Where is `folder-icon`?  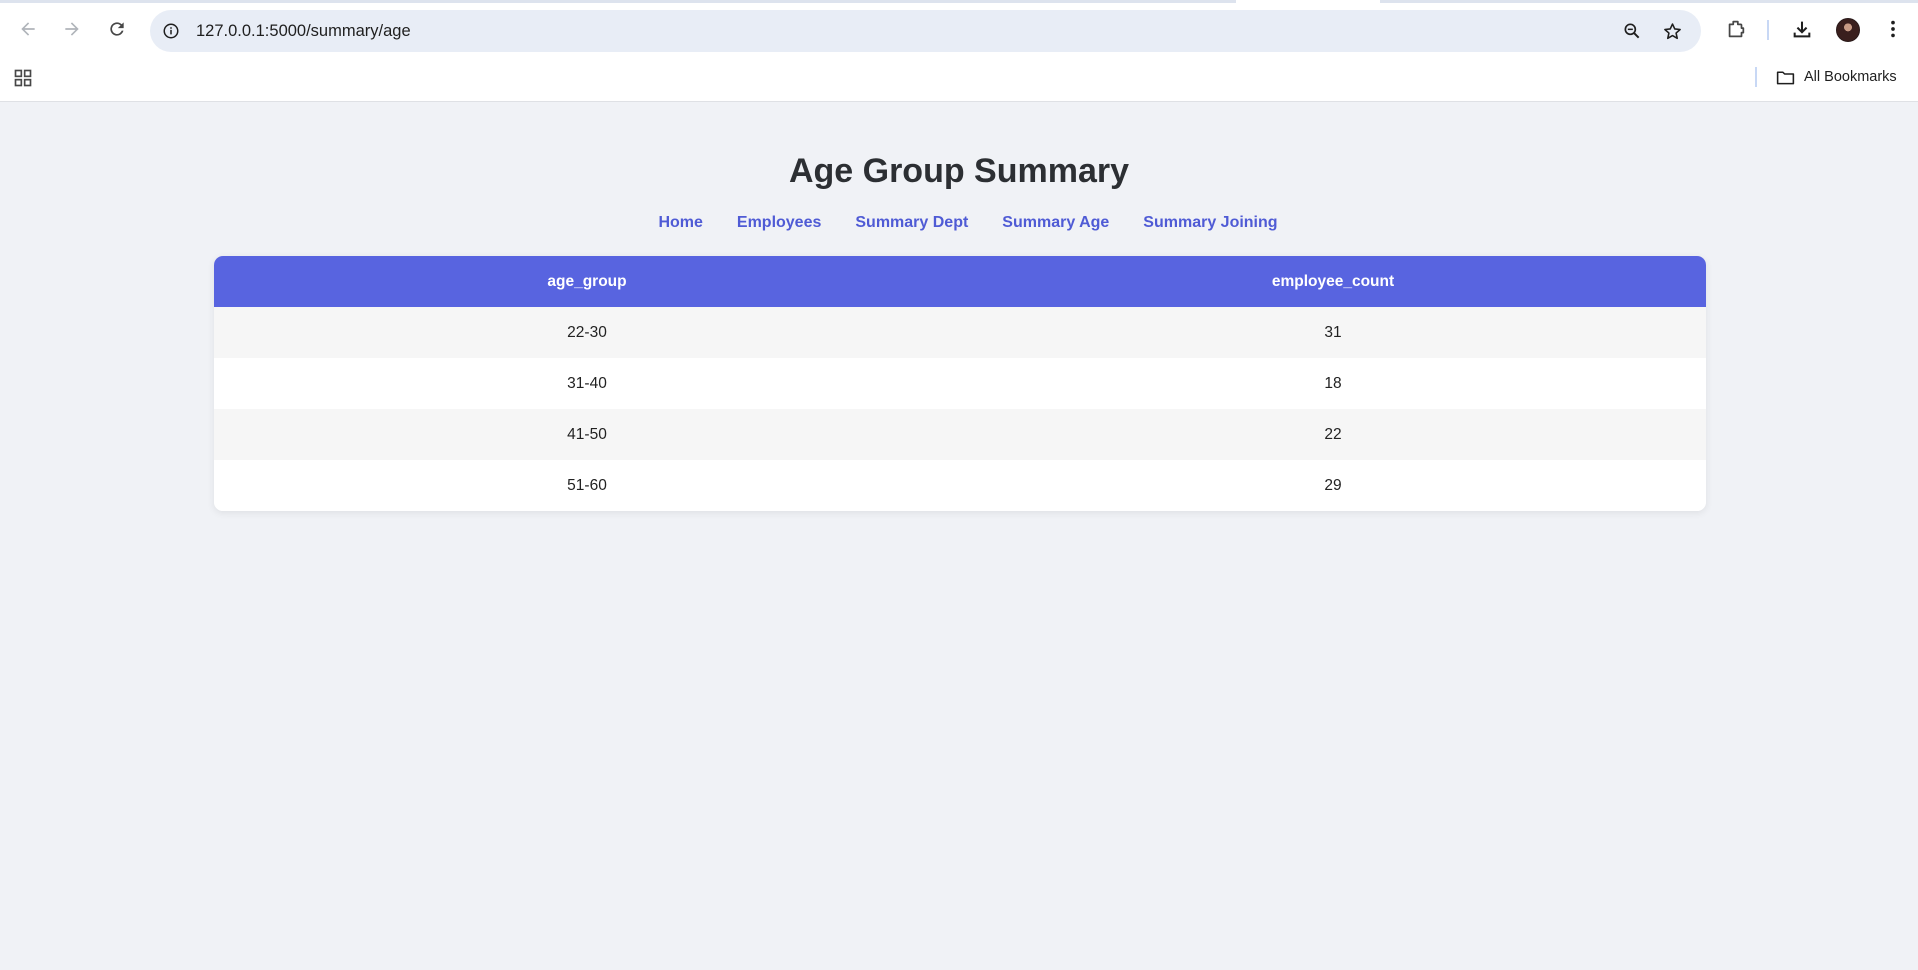
folder-icon is located at coordinates (1785, 77).